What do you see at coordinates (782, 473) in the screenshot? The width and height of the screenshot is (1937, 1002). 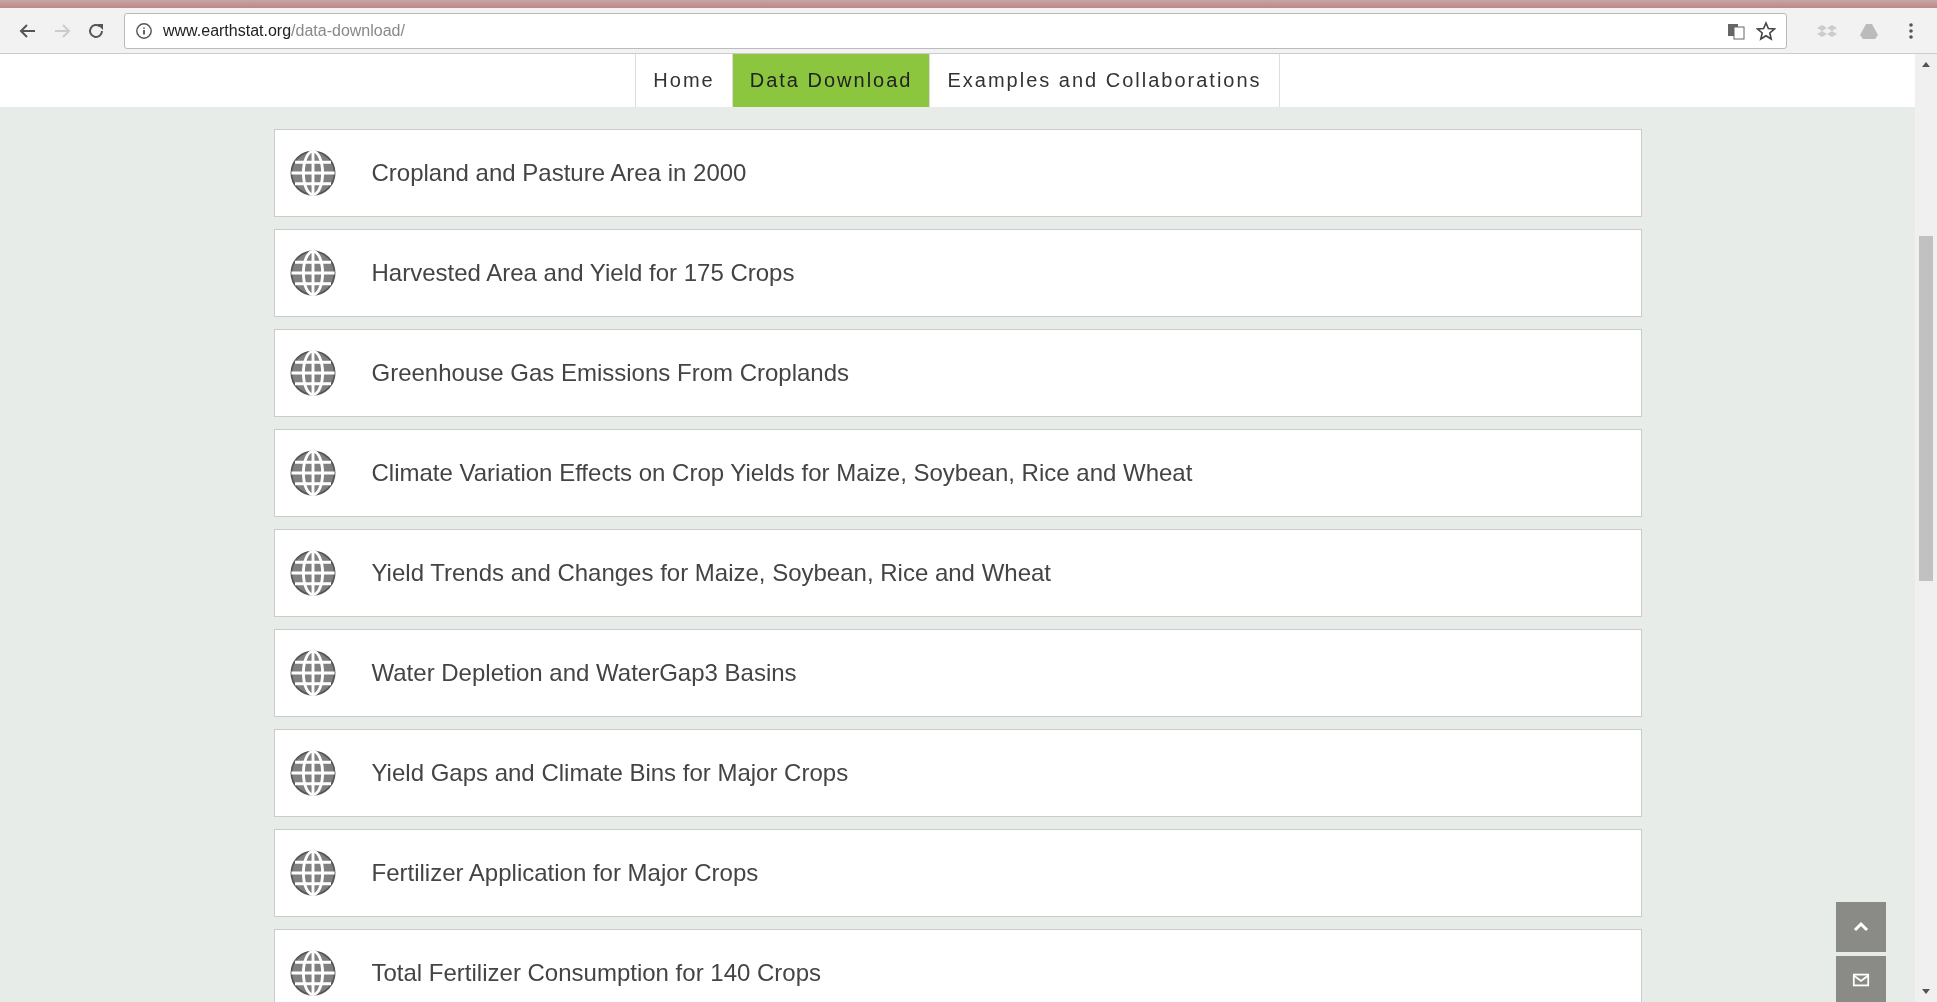 I see `dataset-title: Climate Variation Effects on Crop Yields for Maize, Soybean, Rice and Wheat` at bounding box center [782, 473].